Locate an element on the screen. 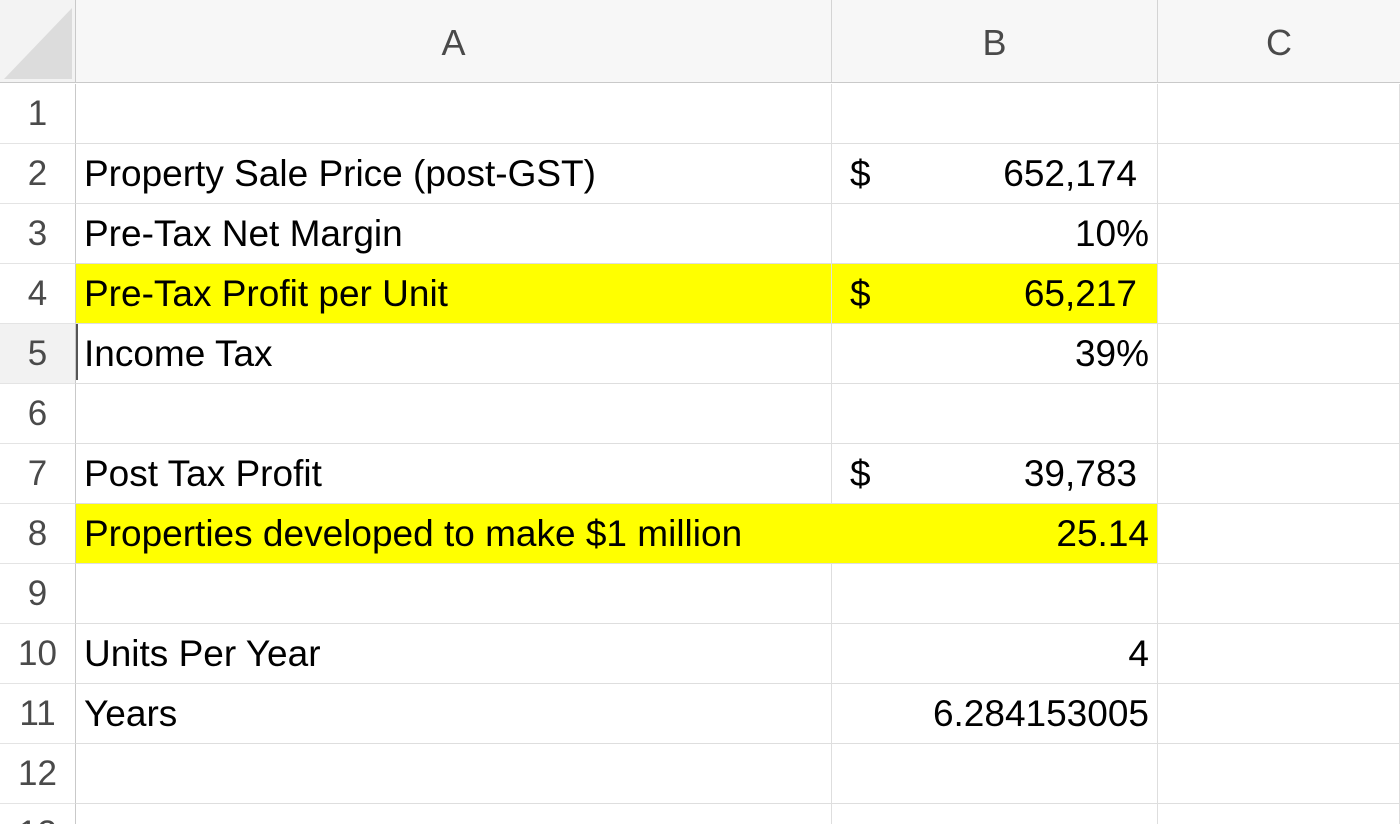 The height and width of the screenshot is (824, 1400). cell-c1 is located at coordinates (1279, 114).